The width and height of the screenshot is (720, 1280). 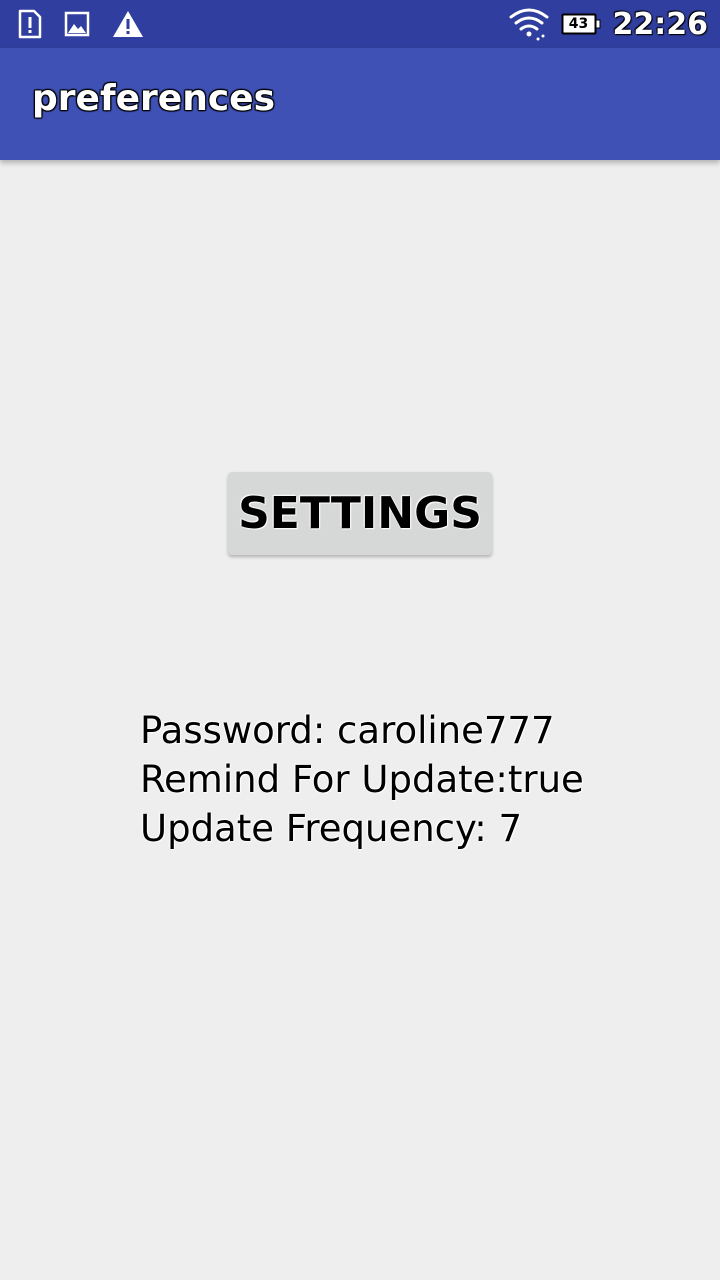 I want to click on battery-icon: 43, so click(x=581, y=24).